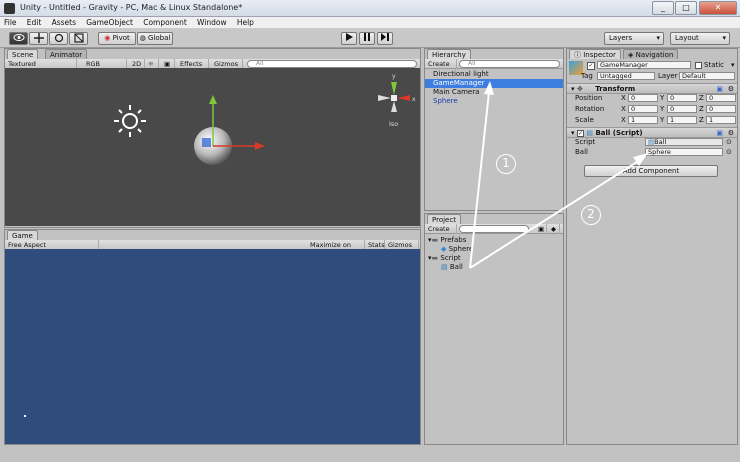  I want to click on annotation-overlay, so click(558, 175).